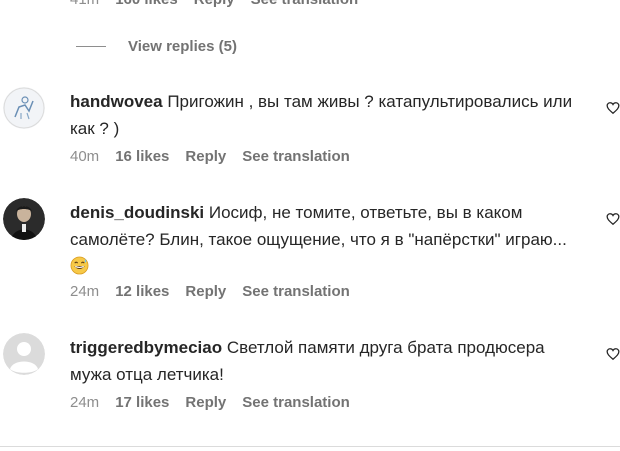  What do you see at coordinates (91, 46) in the screenshot?
I see `replies-line` at bounding box center [91, 46].